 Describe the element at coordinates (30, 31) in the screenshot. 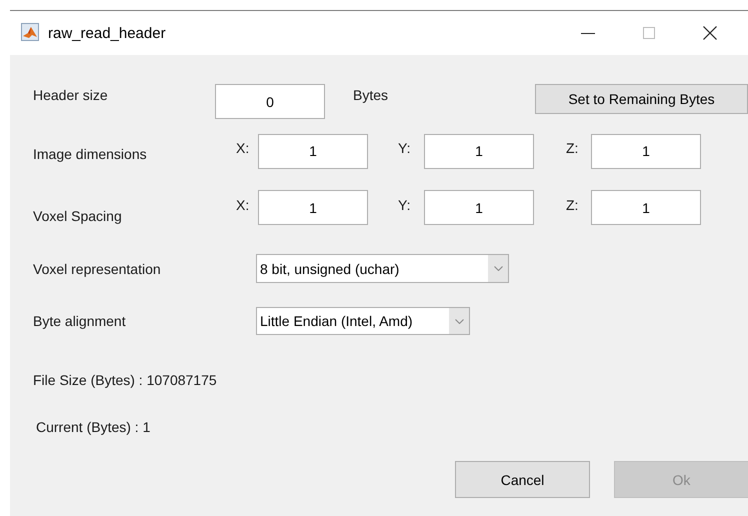

I see `app-icon` at that location.